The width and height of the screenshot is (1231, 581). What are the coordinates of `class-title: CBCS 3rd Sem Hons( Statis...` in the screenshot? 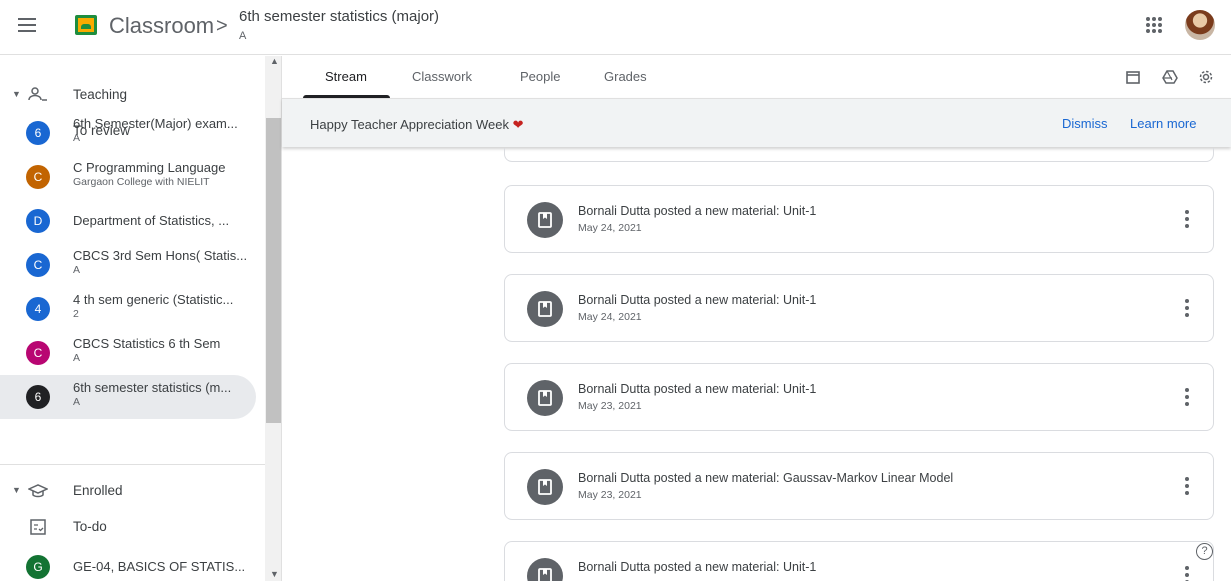 It's located at (160, 255).